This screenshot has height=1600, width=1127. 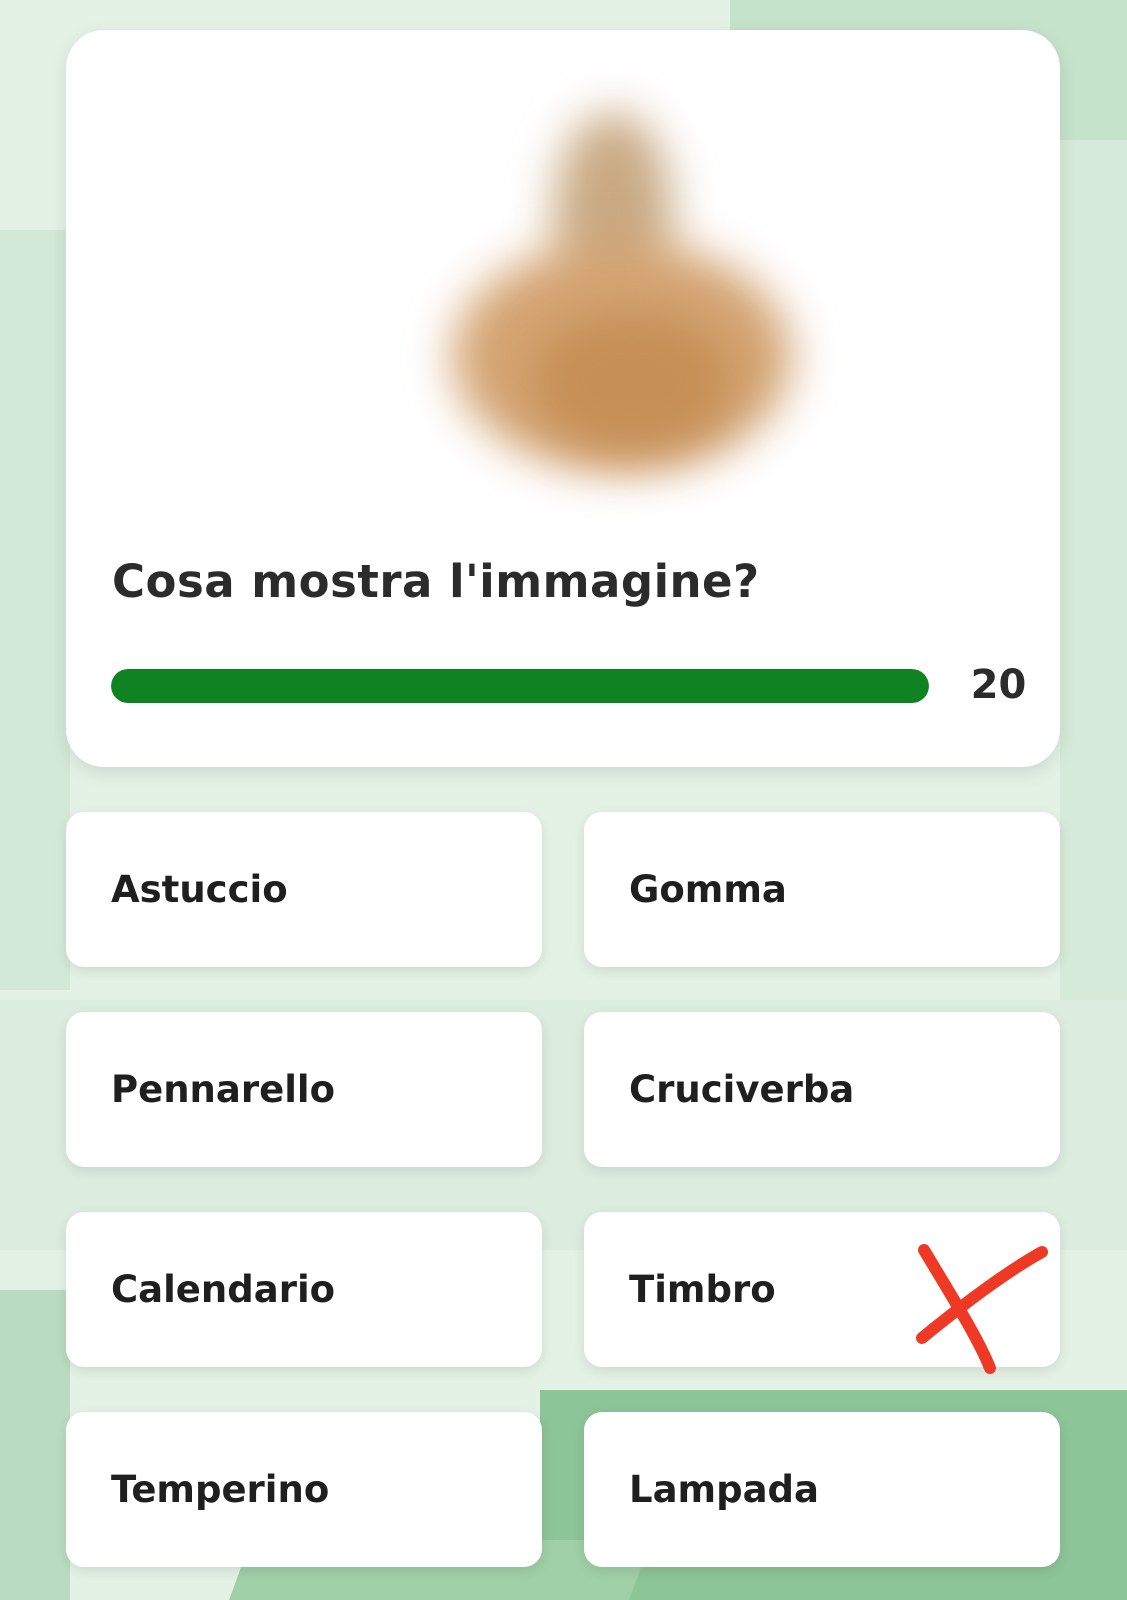 I want to click on answer-option-calendario: Calendario, so click(x=304, y=1289).